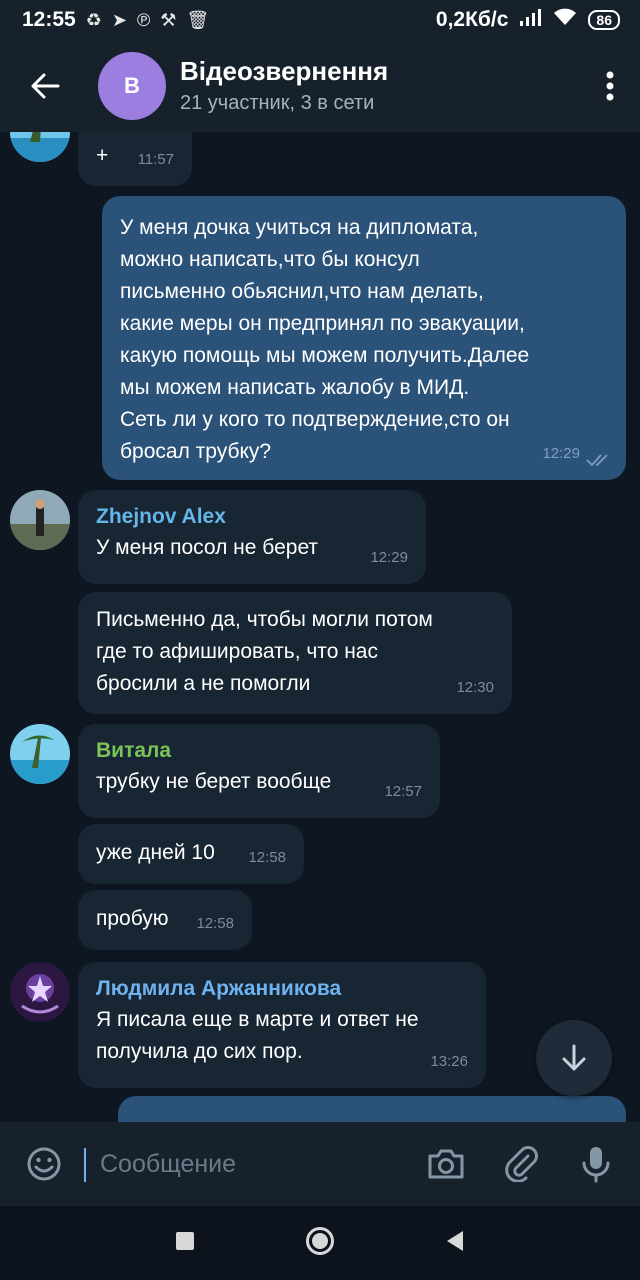 The height and width of the screenshot is (1280, 640). Describe the element at coordinates (199, 1051) in the screenshot. I see `message-line: получила до сих пор.` at that location.